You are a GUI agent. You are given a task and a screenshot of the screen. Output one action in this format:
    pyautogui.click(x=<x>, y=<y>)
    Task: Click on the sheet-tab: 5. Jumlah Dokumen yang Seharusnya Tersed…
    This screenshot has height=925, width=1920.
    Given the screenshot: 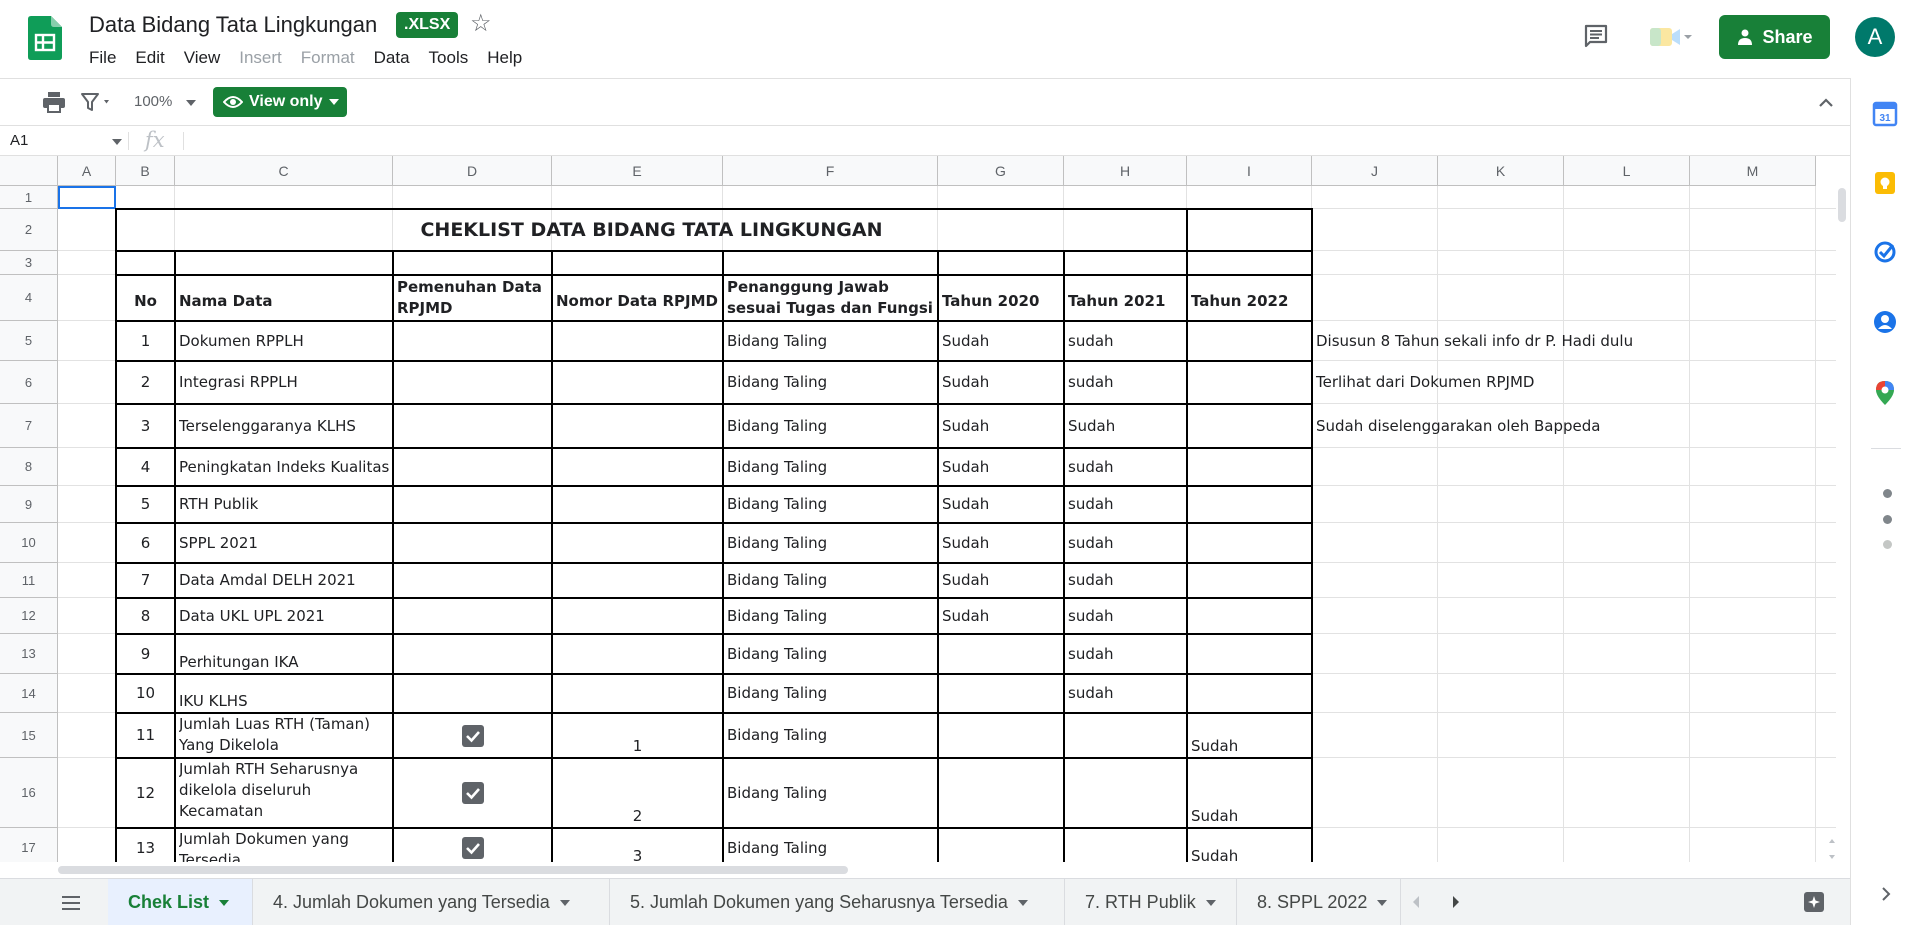 What is the action you would take?
    pyautogui.click(x=836, y=902)
    